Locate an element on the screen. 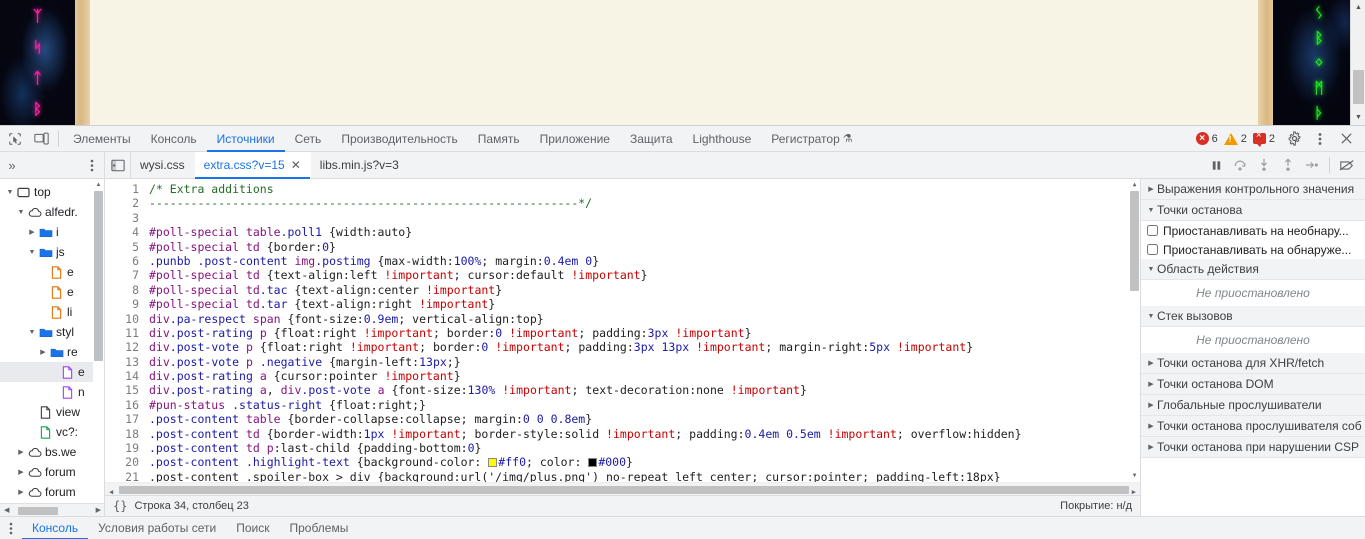 The width and height of the screenshot is (1365, 539). tree-item-e-9: ▶e is located at coordinates (52, 372).